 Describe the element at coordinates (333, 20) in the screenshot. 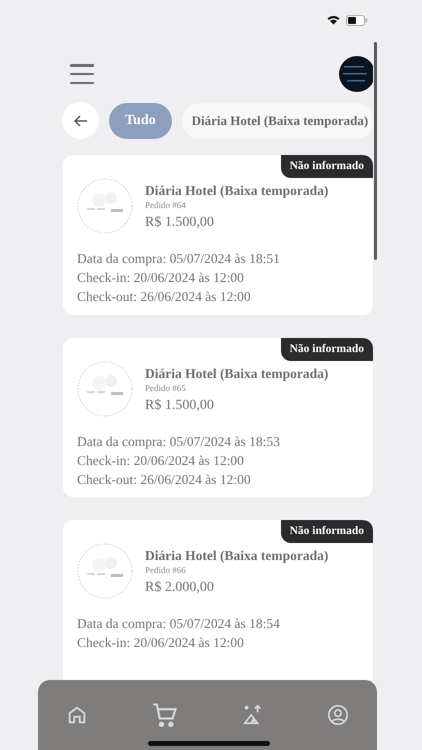

I see `wifi-icon` at that location.